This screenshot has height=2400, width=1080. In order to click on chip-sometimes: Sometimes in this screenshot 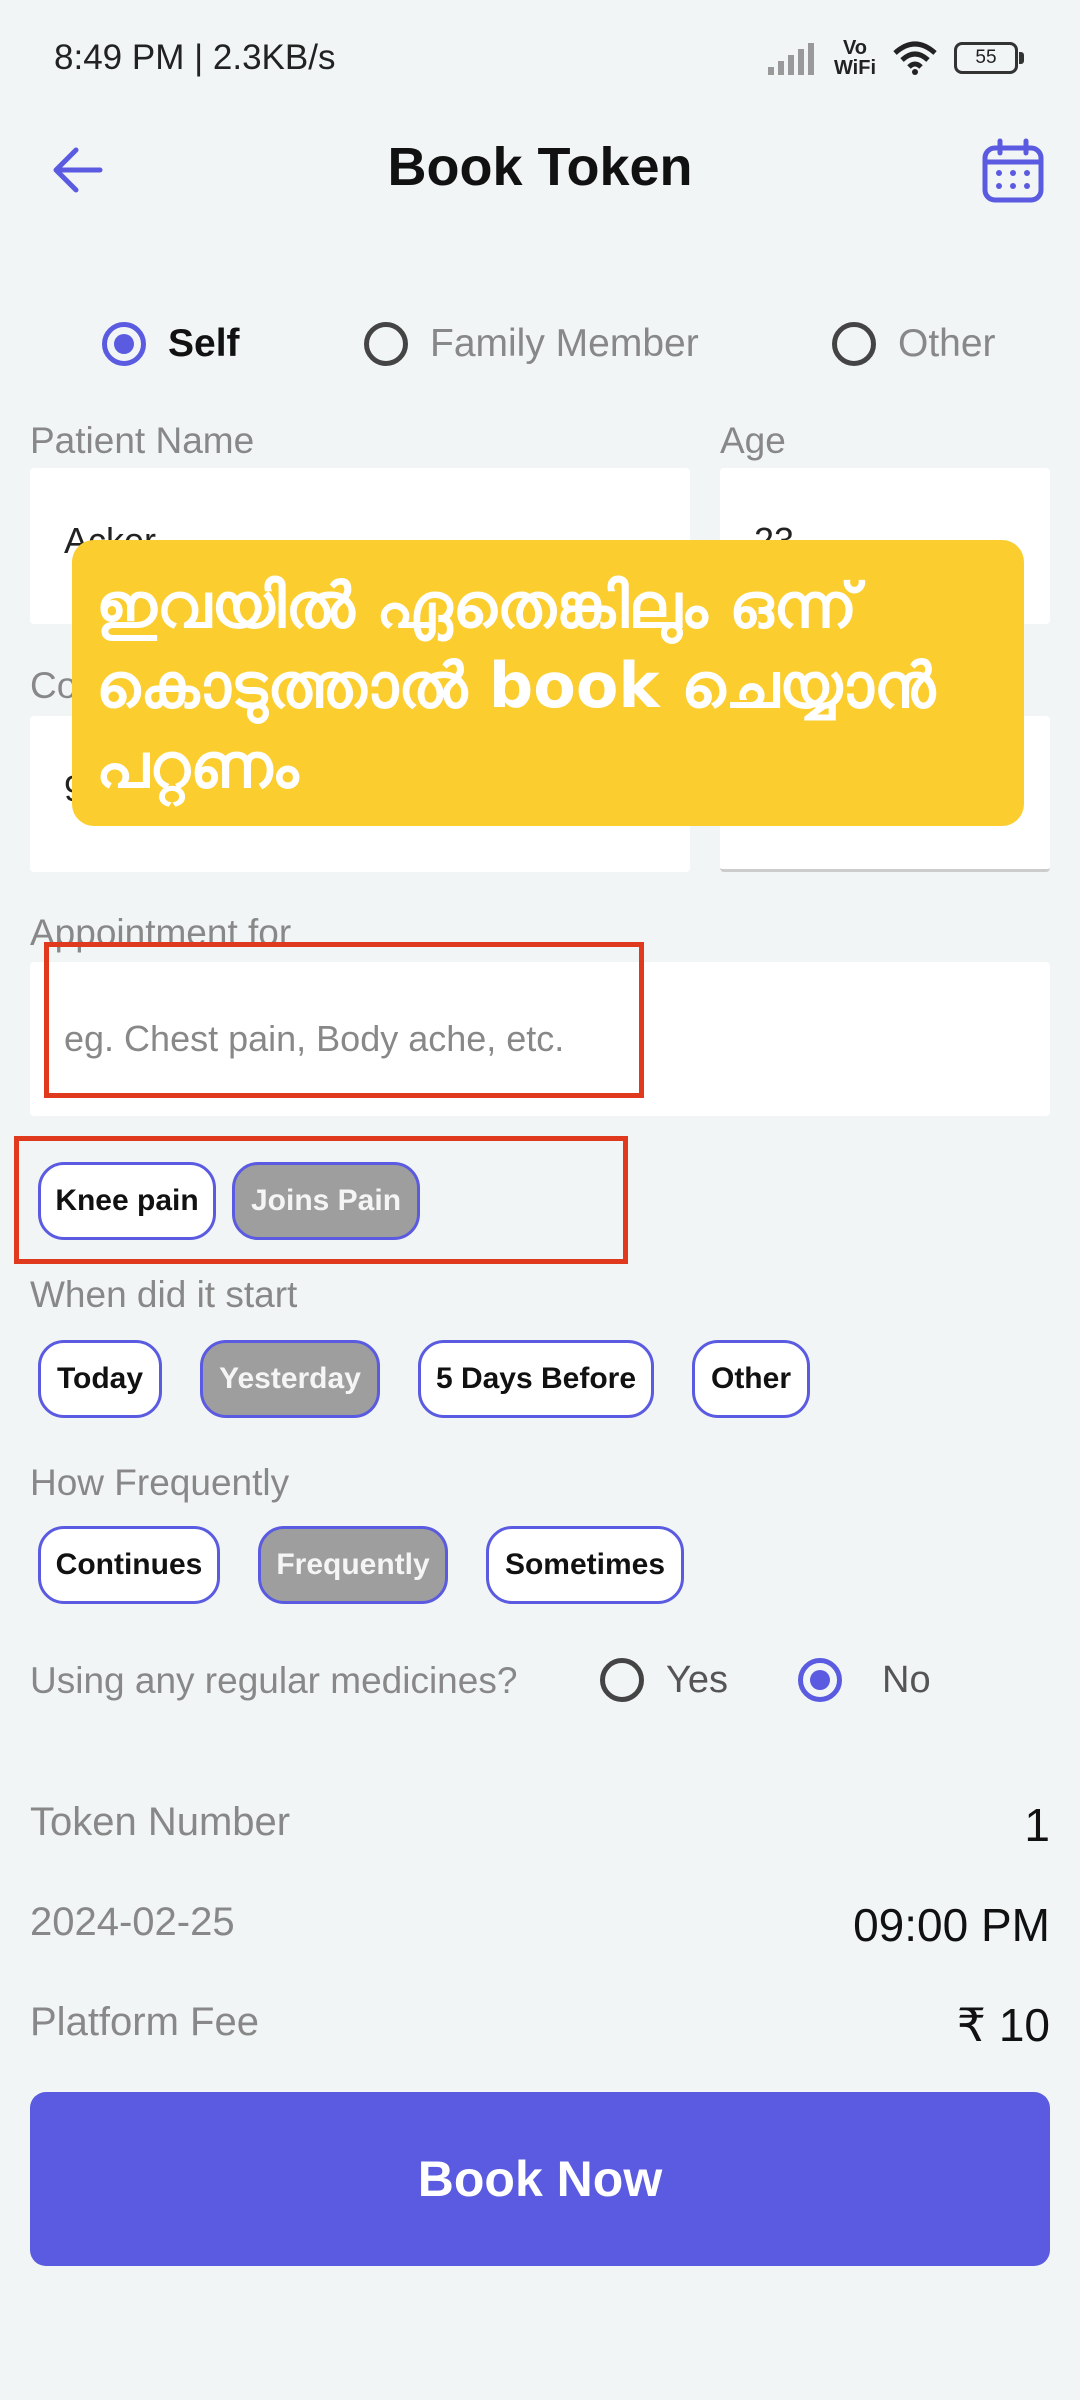, I will do `click(585, 1565)`.